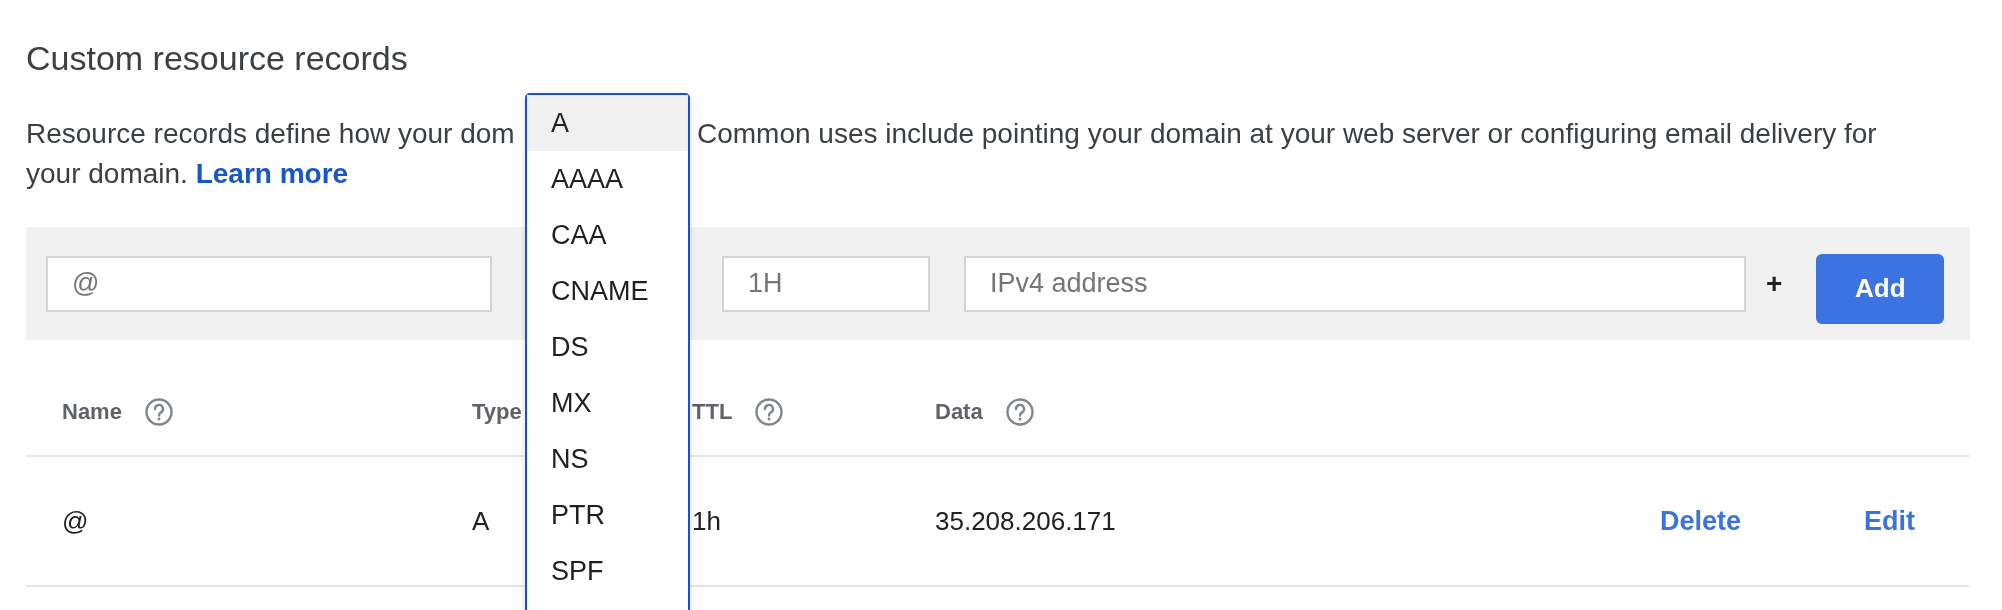 The width and height of the screenshot is (2002, 610). Describe the element at coordinates (1880, 288) in the screenshot. I see `add-button: Add` at that location.